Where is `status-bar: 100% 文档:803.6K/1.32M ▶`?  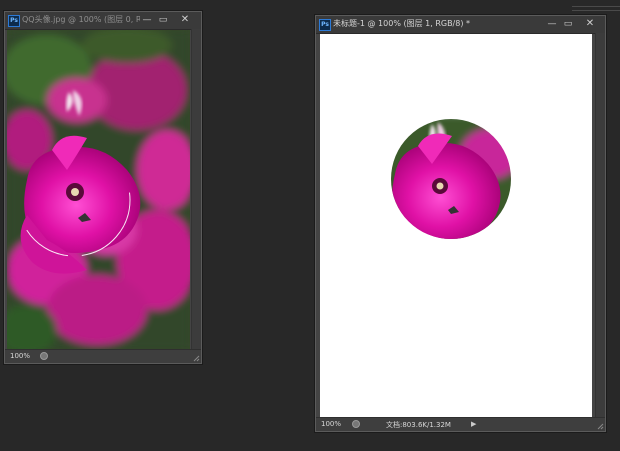
status-bar: 100% 文档:803.6K/1.32M ▶ is located at coordinates (460, 424).